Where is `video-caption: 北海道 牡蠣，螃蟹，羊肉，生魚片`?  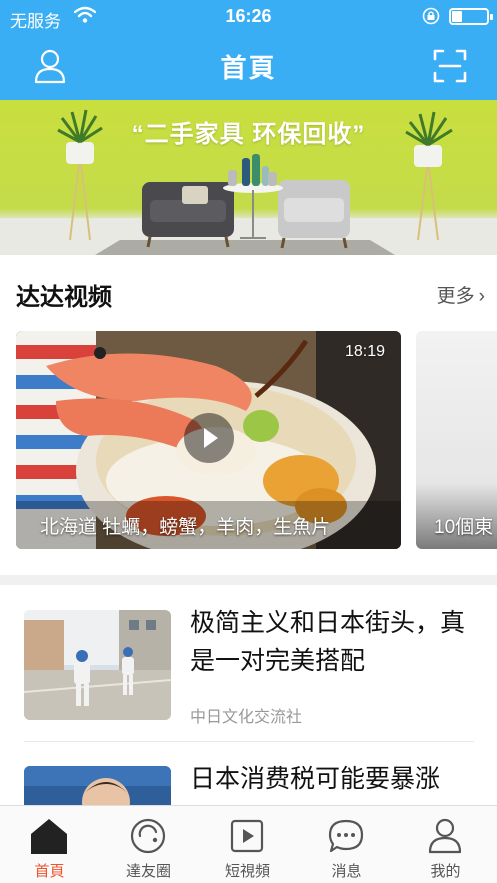
video-caption: 北海道 牡蠣，螃蟹，羊肉，生魚片 is located at coordinates (185, 527).